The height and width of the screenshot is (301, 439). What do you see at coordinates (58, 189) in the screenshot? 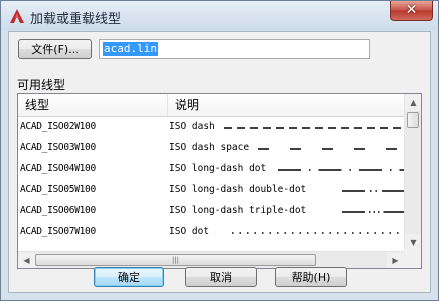
I see `linetype-name: ACAD_ISO05W100` at bounding box center [58, 189].